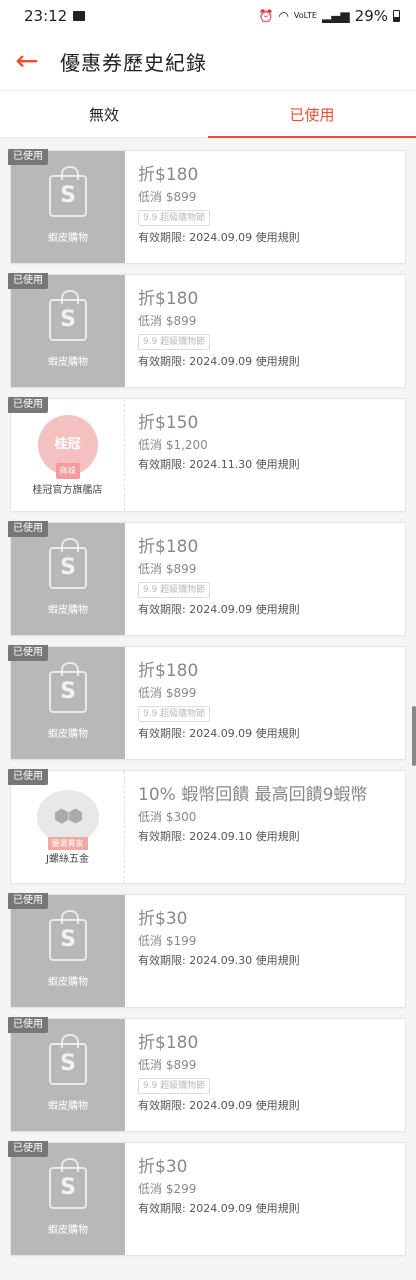  I want to click on coupon-expiry: 有效期限: 2024.09.10, so click(195, 836).